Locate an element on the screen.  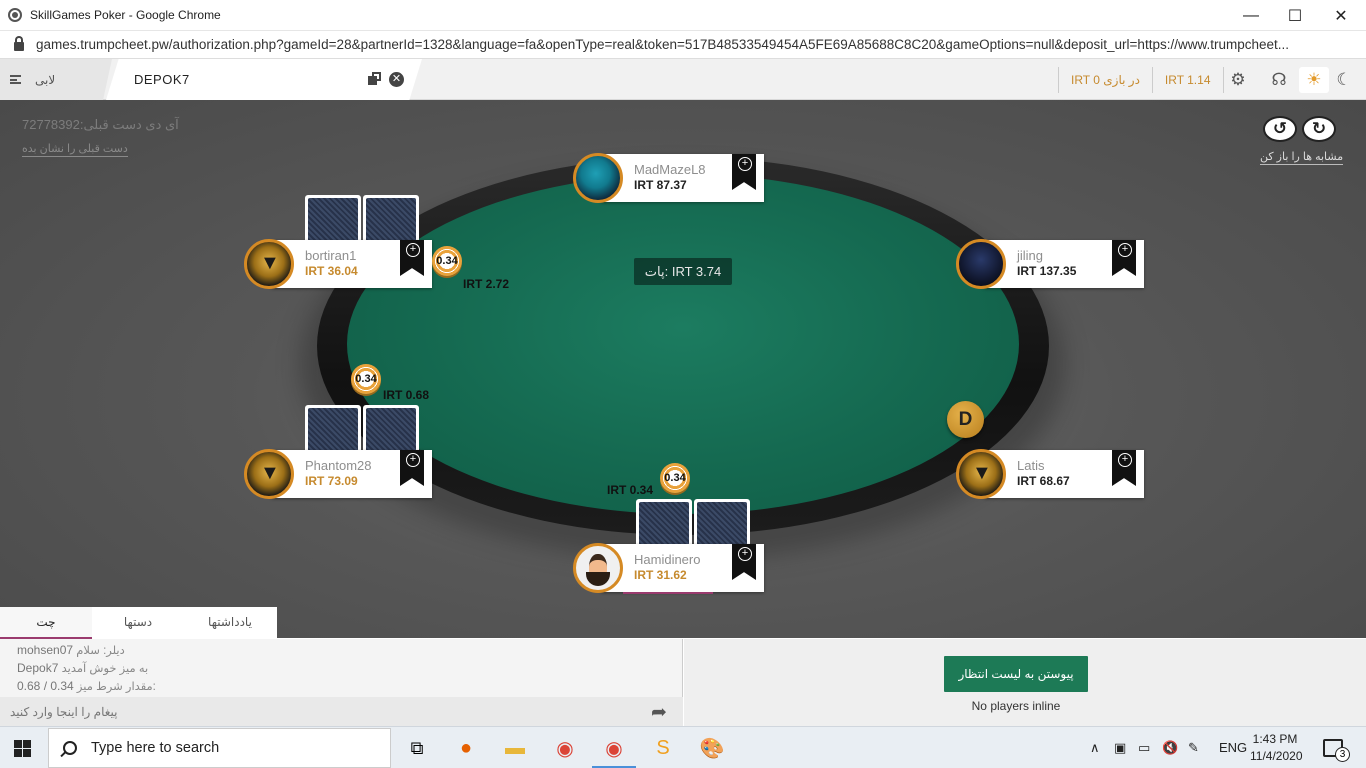
light-theme-sun-icon: ☀ is located at coordinates (1314, 80).